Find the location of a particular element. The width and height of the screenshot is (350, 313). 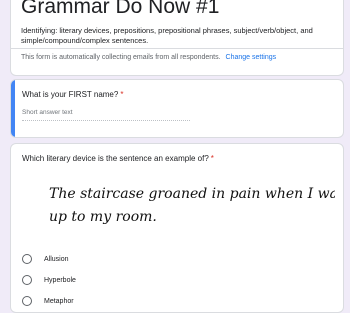

option-hyperbole: Hyperbole is located at coordinates (122, 280).